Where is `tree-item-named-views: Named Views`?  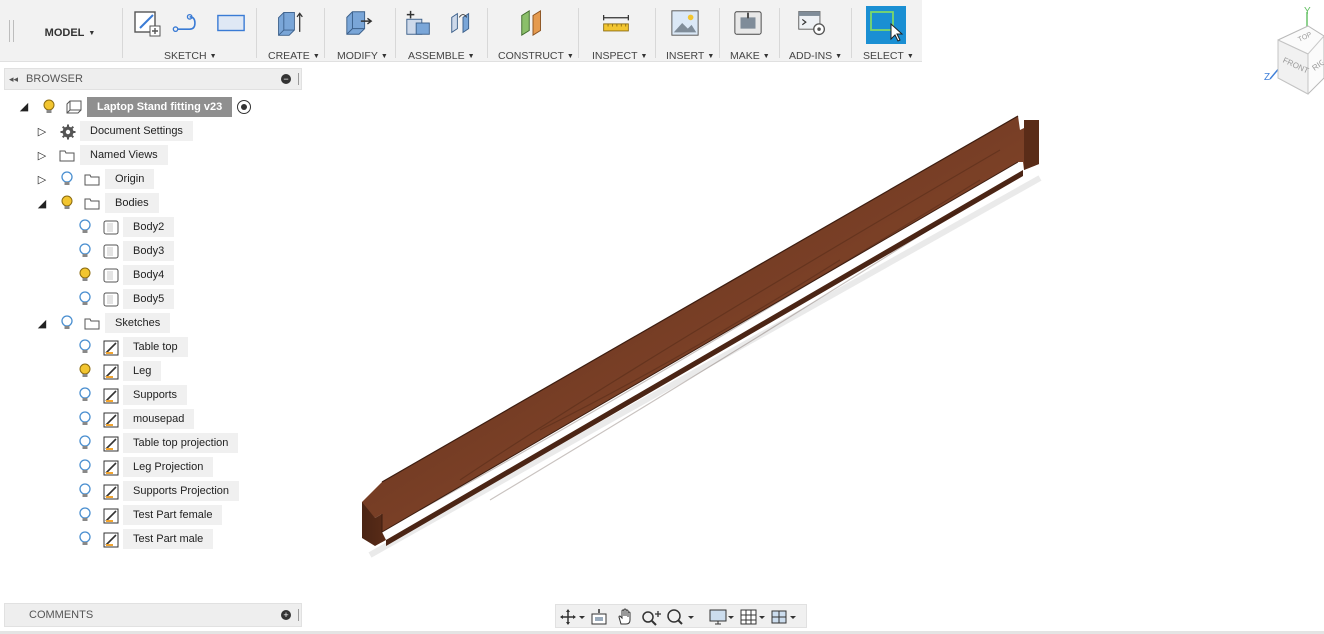 tree-item-named-views: Named Views is located at coordinates (124, 155).